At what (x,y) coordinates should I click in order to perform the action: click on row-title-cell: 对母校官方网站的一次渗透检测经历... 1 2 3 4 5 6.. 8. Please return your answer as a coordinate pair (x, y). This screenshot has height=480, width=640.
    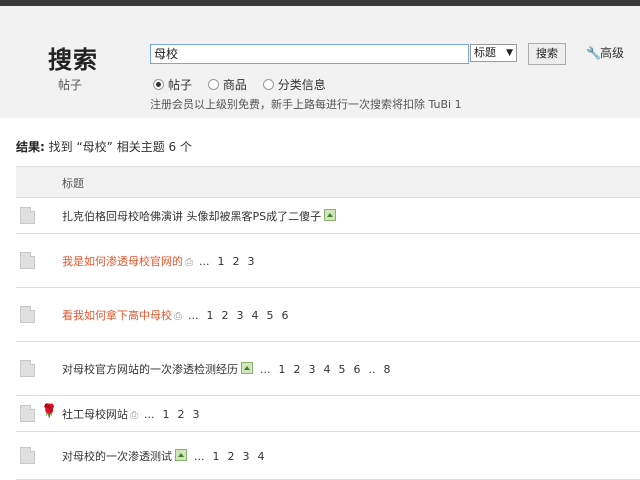
    Looking at the image, I should click on (226, 369).